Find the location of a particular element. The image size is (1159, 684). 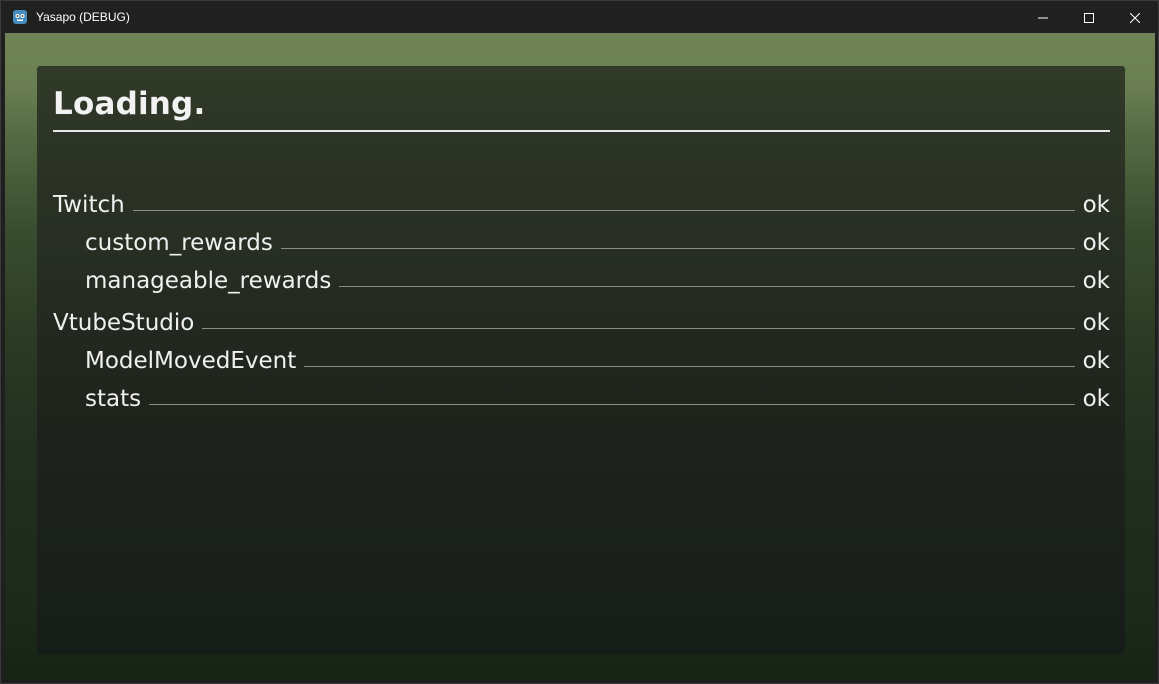

maximize-button is located at coordinates (1089, 17).